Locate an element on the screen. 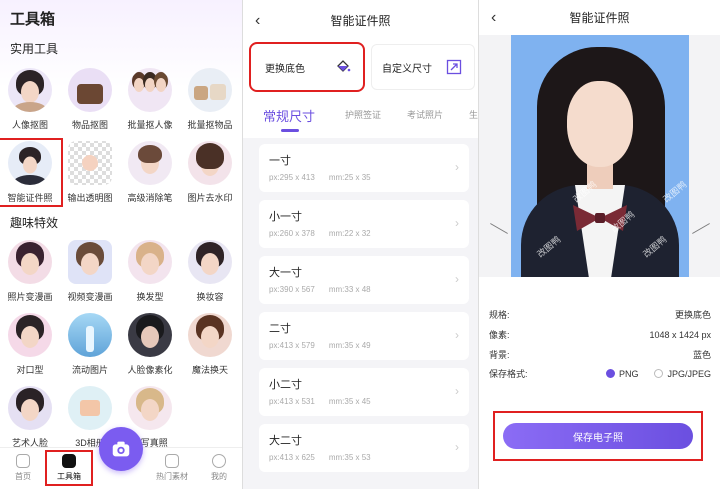  tool-transparent-output: 输出透明图 is located at coordinates (90, 172).